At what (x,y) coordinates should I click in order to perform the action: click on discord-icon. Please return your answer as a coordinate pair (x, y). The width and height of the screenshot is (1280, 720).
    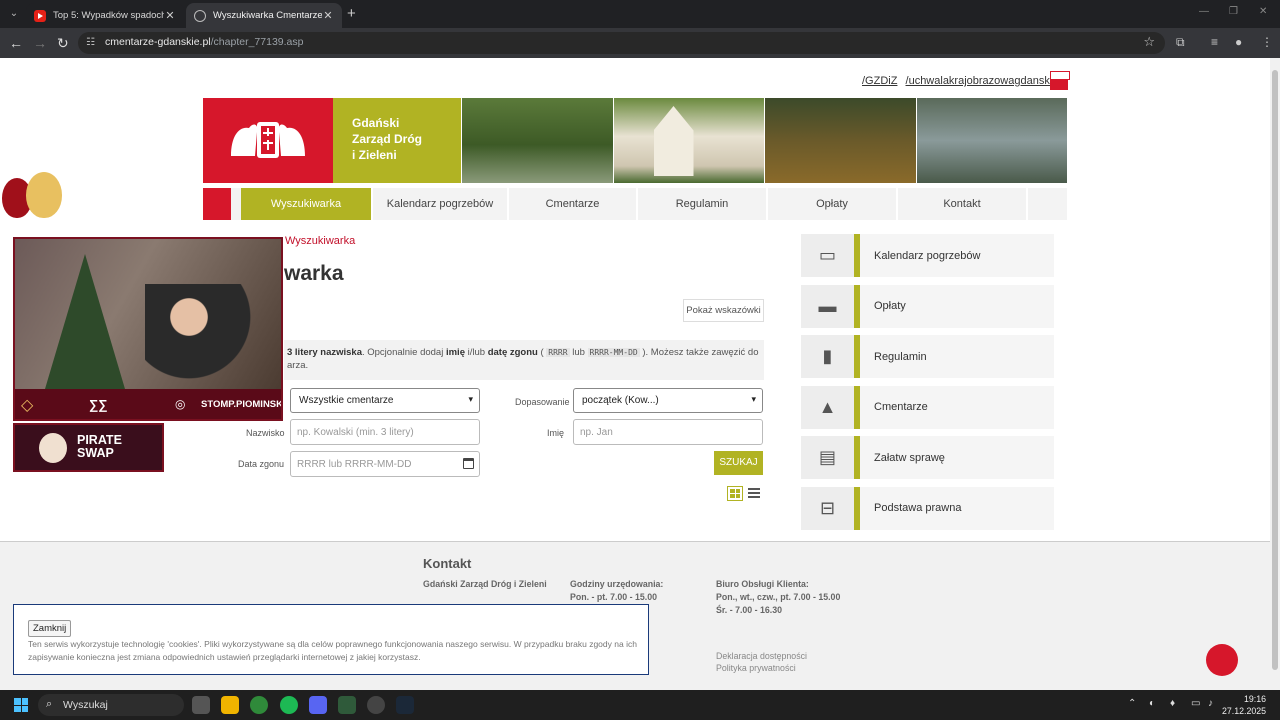
    Looking at the image, I should click on (318, 705).